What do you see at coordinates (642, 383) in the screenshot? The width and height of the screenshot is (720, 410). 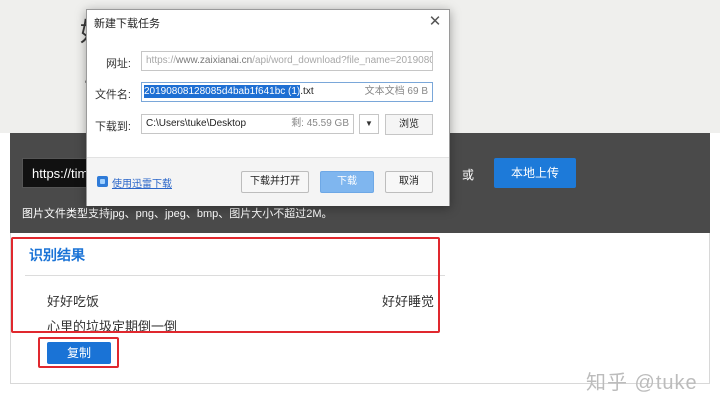 I see `zhihu-watermark: 知乎 @tuke` at bounding box center [642, 383].